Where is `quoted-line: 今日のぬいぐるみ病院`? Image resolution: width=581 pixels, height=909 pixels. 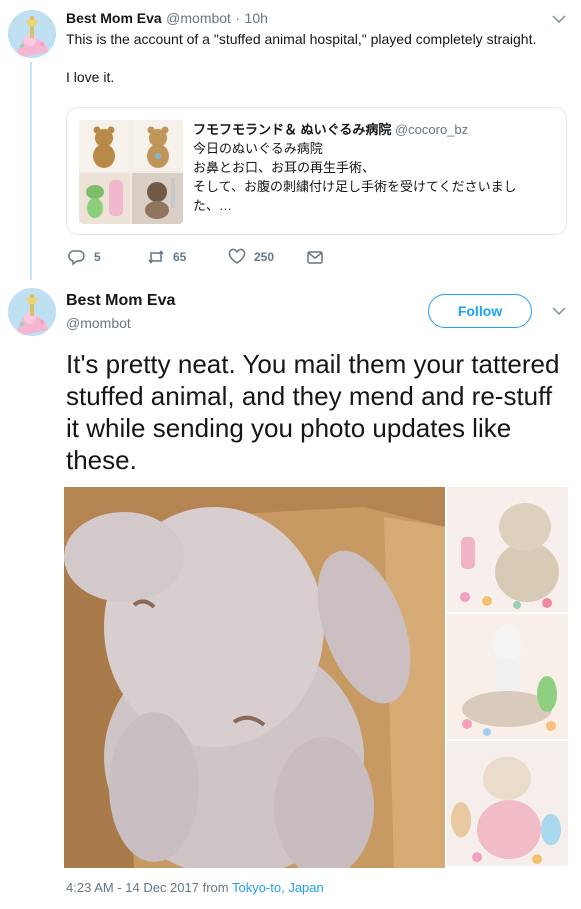
quoted-line: 今日のぬいぐるみ病院 is located at coordinates (258, 148).